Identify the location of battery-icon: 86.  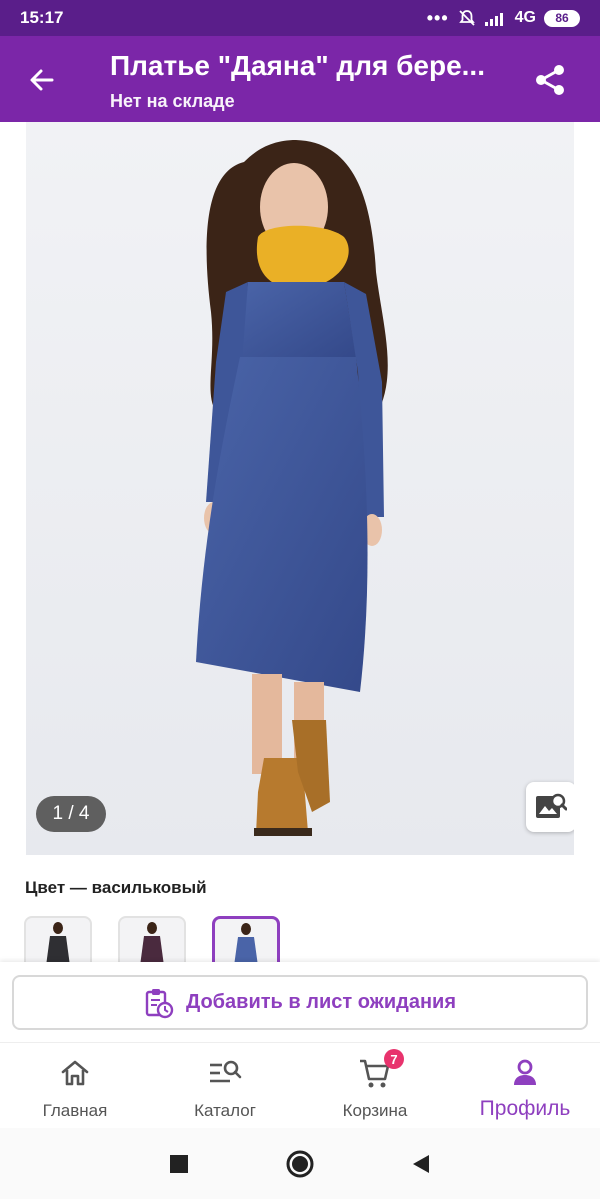
(562, 18).